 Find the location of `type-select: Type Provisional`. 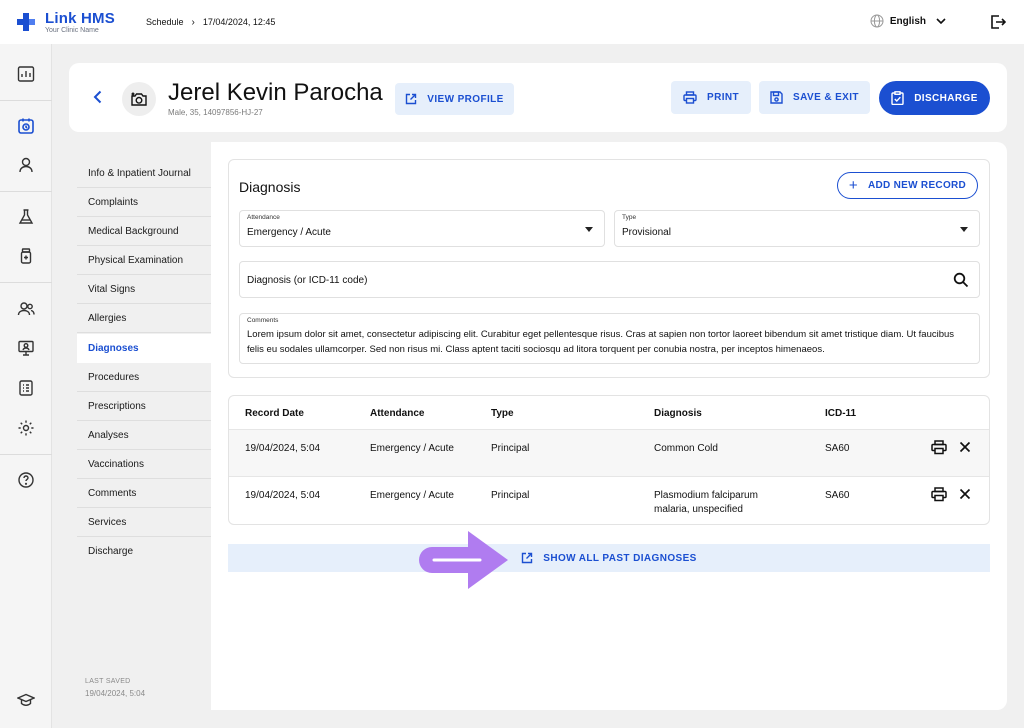

type-select: Type Provisional is located at coordinates (797, 228).